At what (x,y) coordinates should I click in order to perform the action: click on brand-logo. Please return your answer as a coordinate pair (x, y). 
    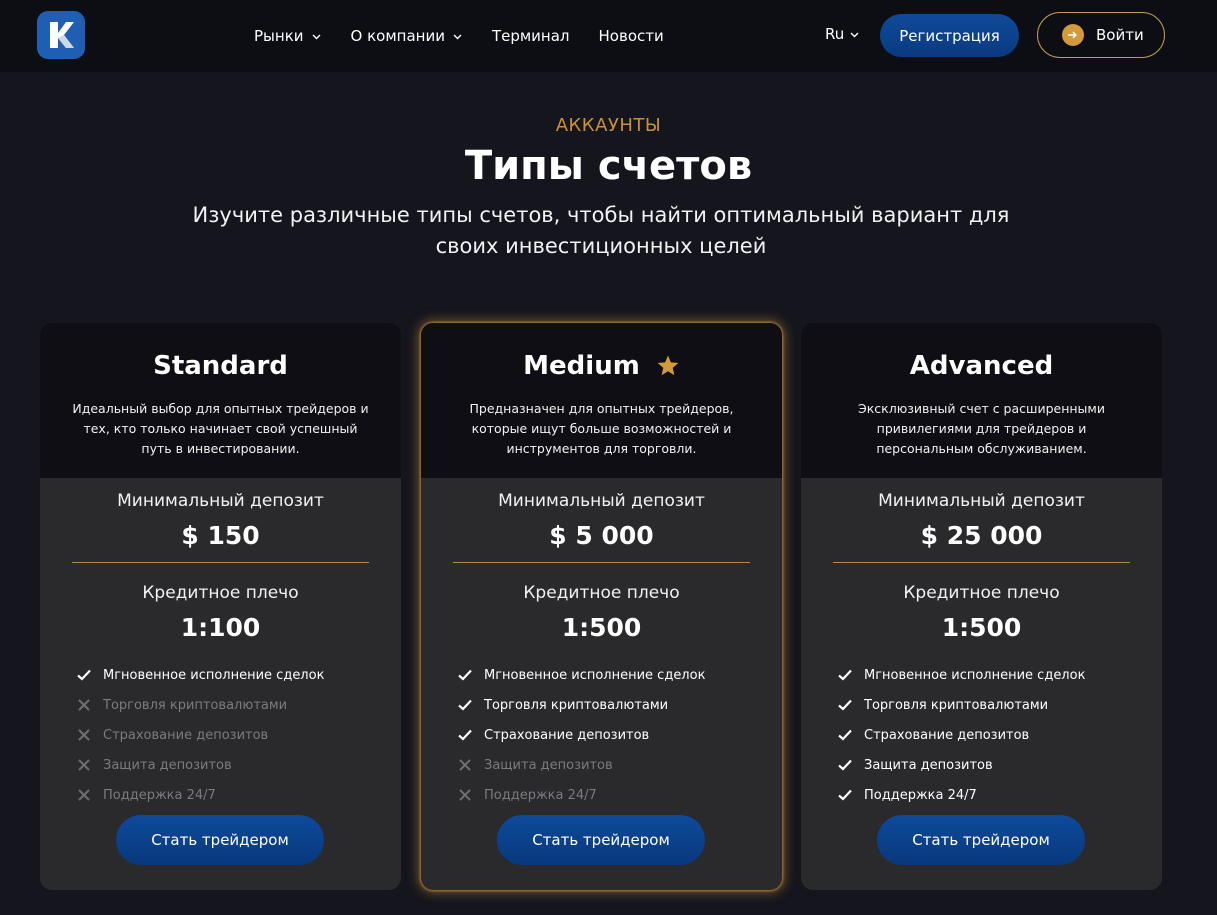
    Looking at the image, I should click on (61, 35).